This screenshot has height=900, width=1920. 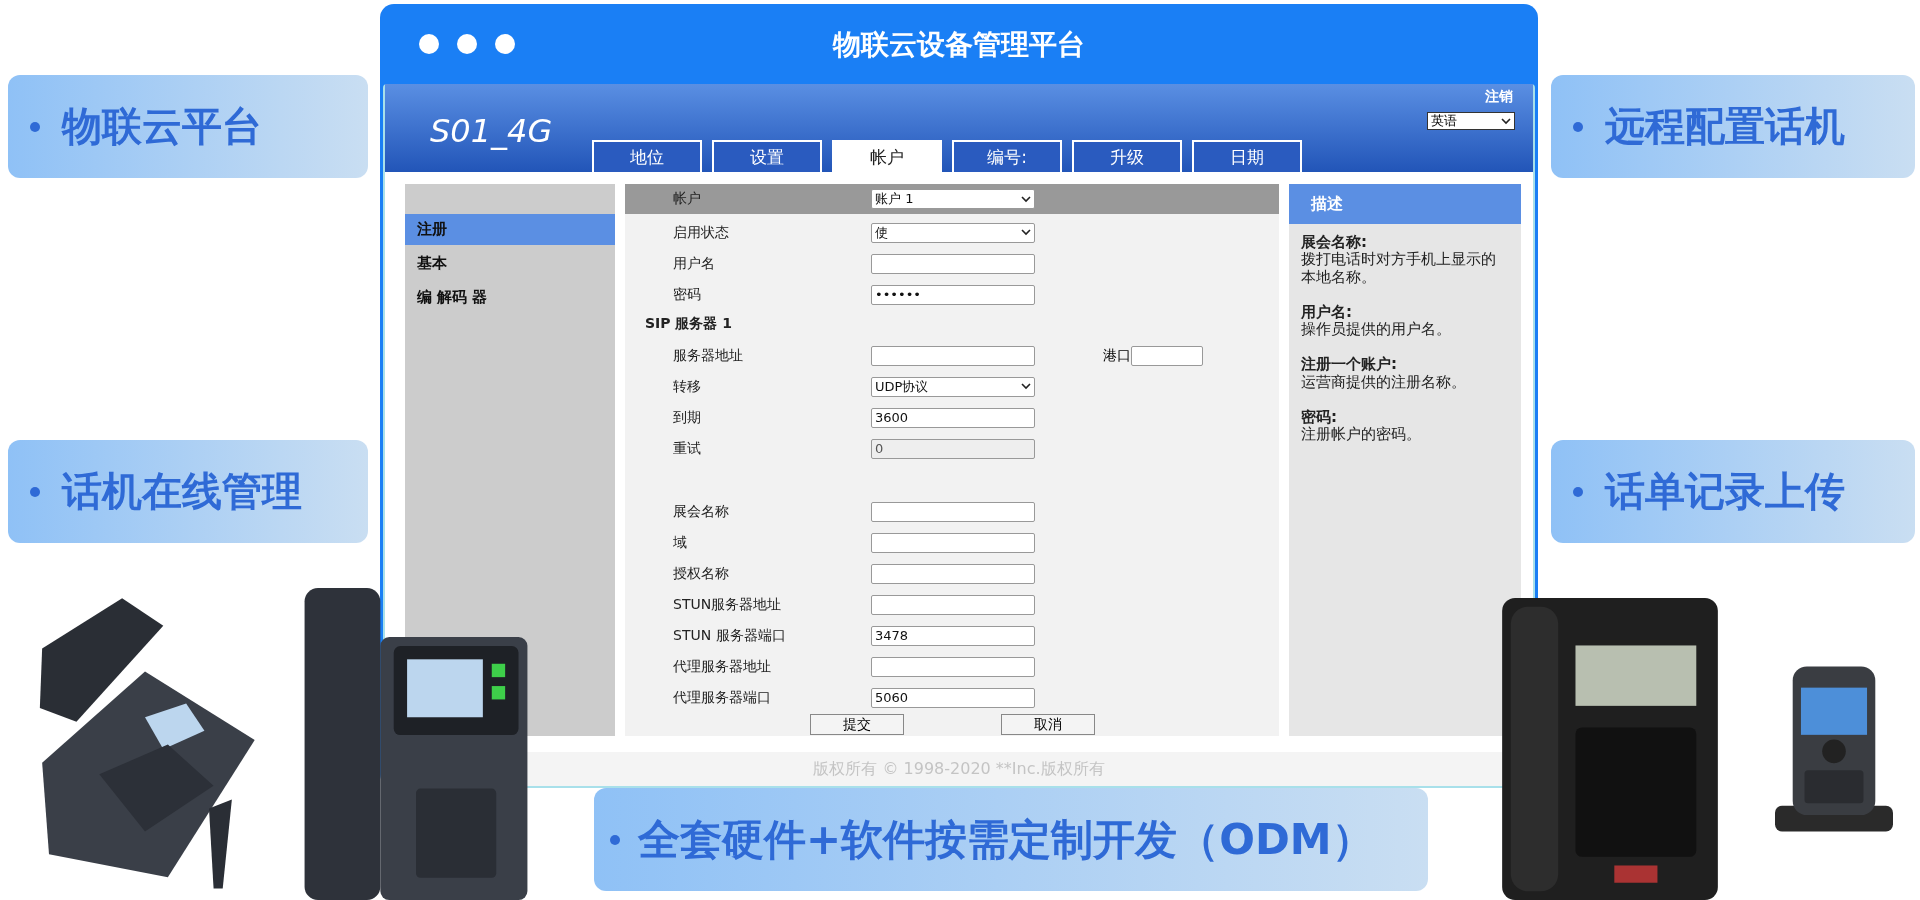 What do you see at coordinates (1007, 156) in the screenshot?
I see `tab: 编号:` at bounding box center [1007, 156].